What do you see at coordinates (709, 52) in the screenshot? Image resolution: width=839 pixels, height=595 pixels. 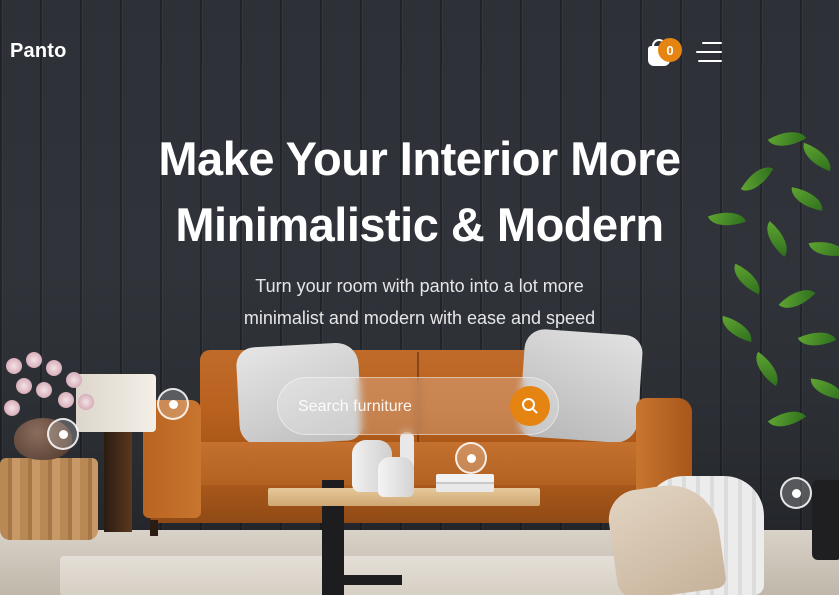 I see `hamburger-menu-icon` at bounding box center [709, 52].